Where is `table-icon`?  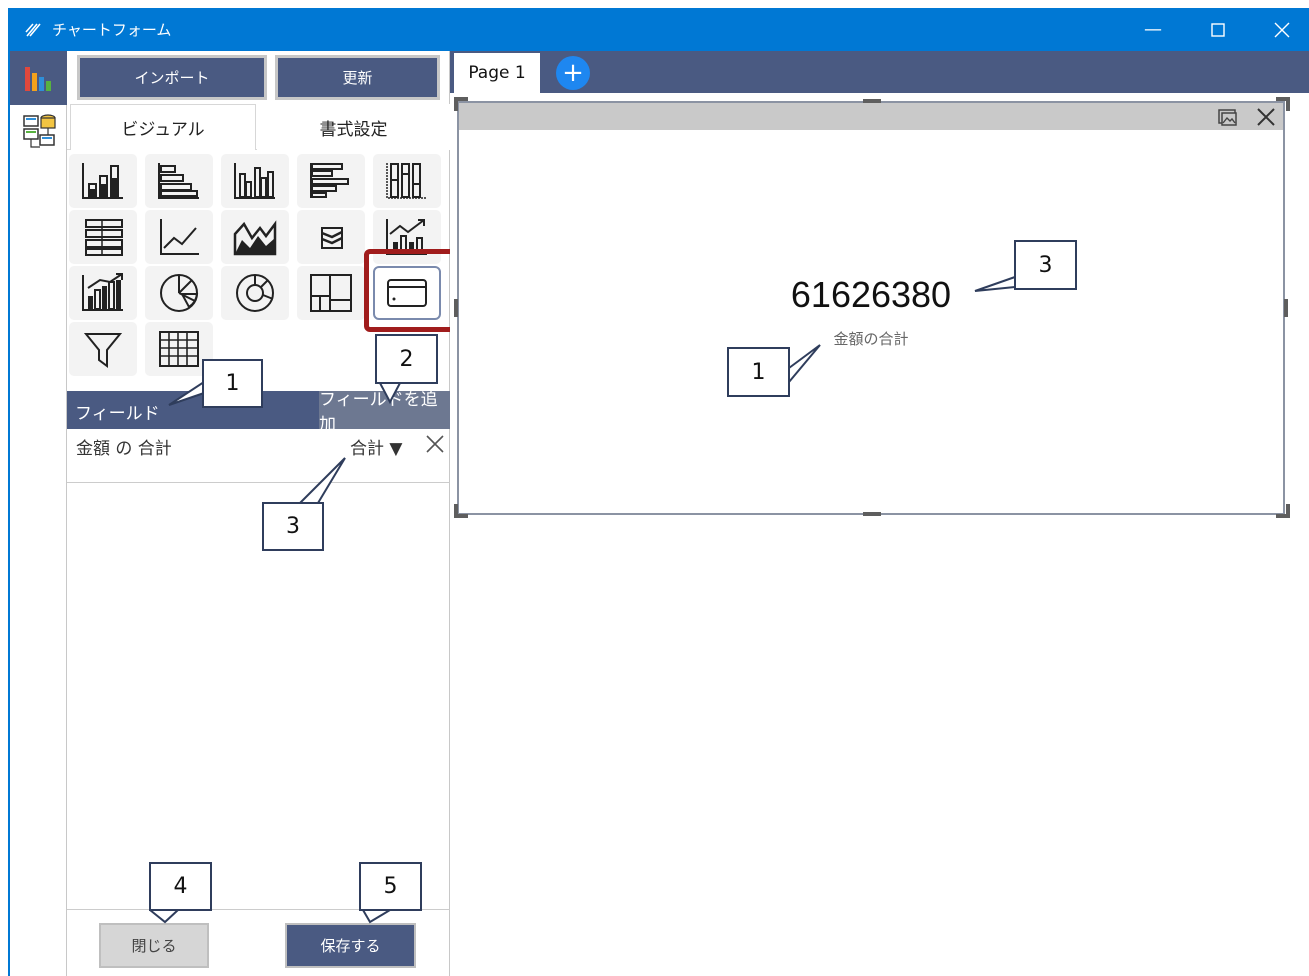
table-icon is located at coordinates (179, 349).